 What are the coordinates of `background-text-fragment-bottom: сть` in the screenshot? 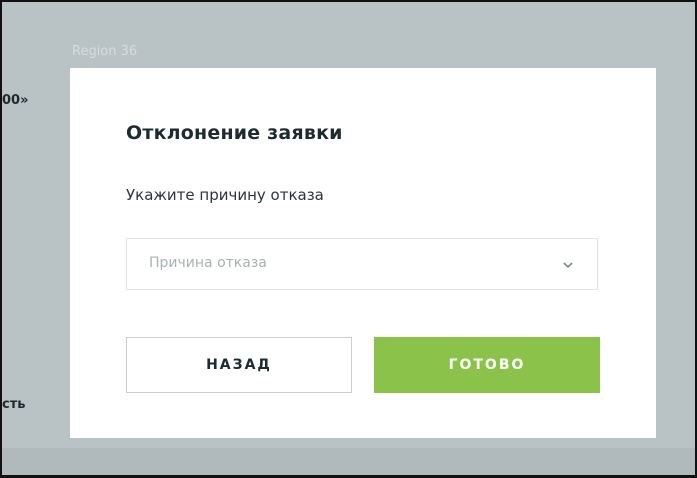 It's located at (14, 404).